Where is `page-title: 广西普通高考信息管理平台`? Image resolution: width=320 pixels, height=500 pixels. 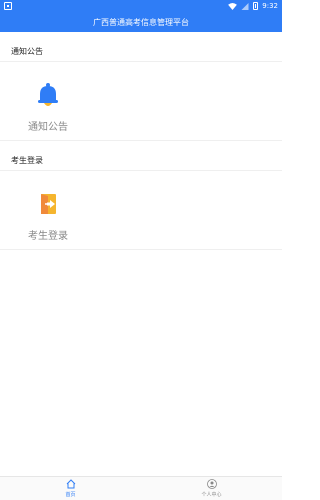 page-title: 广西普通高考信息管理平台 is located at coordinates (141, 22).